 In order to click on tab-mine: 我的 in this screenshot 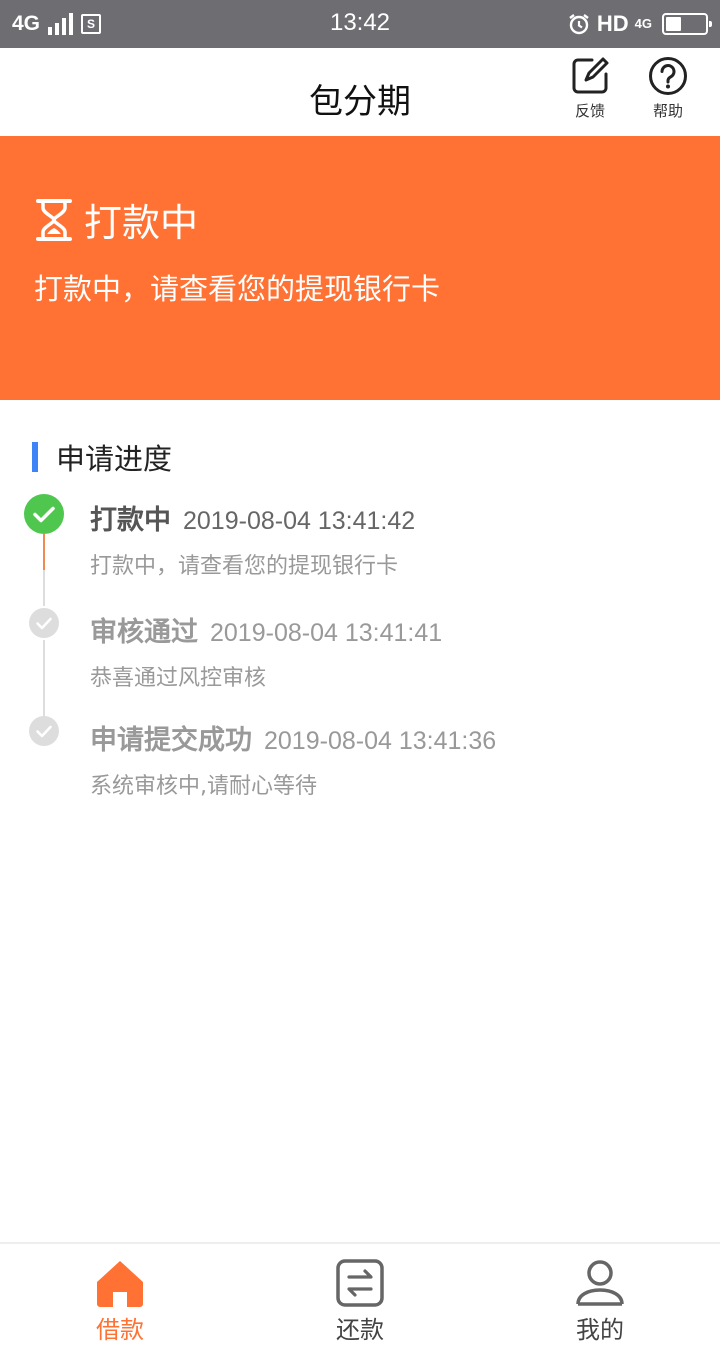, I will do `click(600, 1300)`.